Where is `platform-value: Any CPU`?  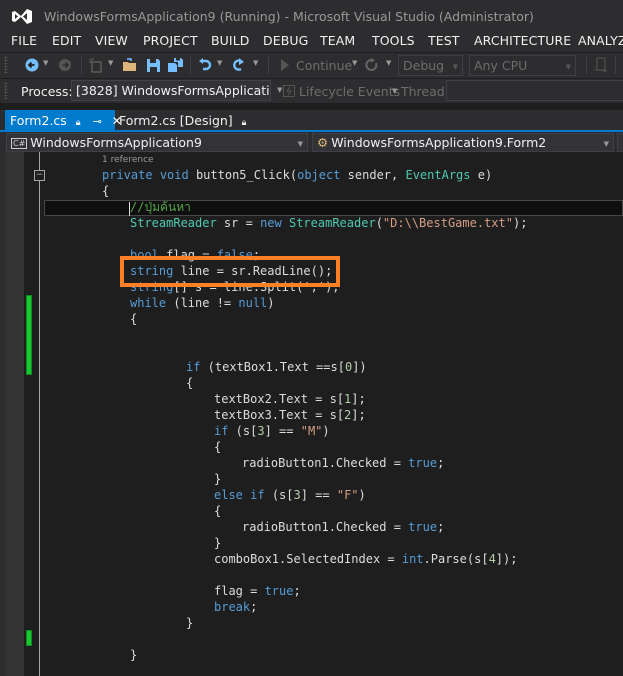
platform-value: Any CPU is located at coordinates (501, 65).